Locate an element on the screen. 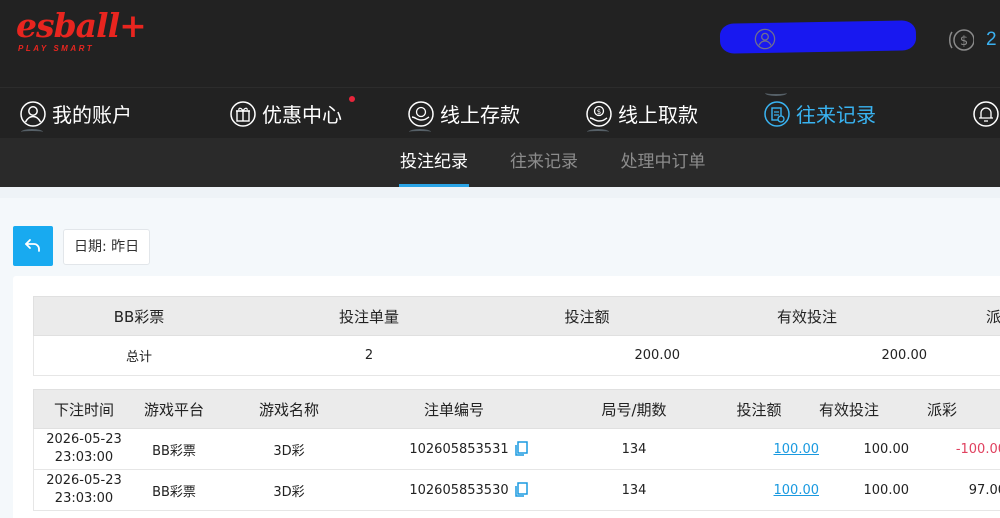 The width and height of the screenshot is (1000, 518). summary-col-bet: 投注额 is located at coordinates (587, 316).